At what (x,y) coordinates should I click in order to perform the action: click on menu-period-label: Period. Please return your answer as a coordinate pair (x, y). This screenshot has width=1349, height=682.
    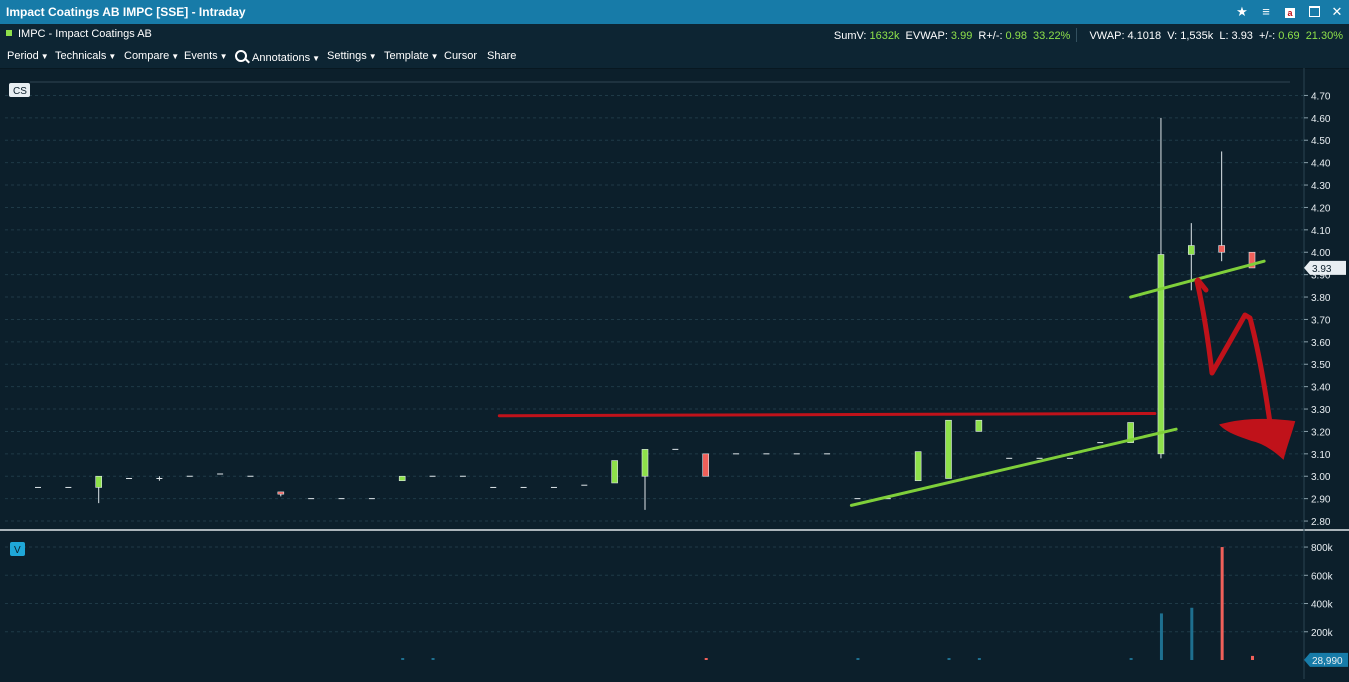
    Looking at the image, I should click on (23, 56).